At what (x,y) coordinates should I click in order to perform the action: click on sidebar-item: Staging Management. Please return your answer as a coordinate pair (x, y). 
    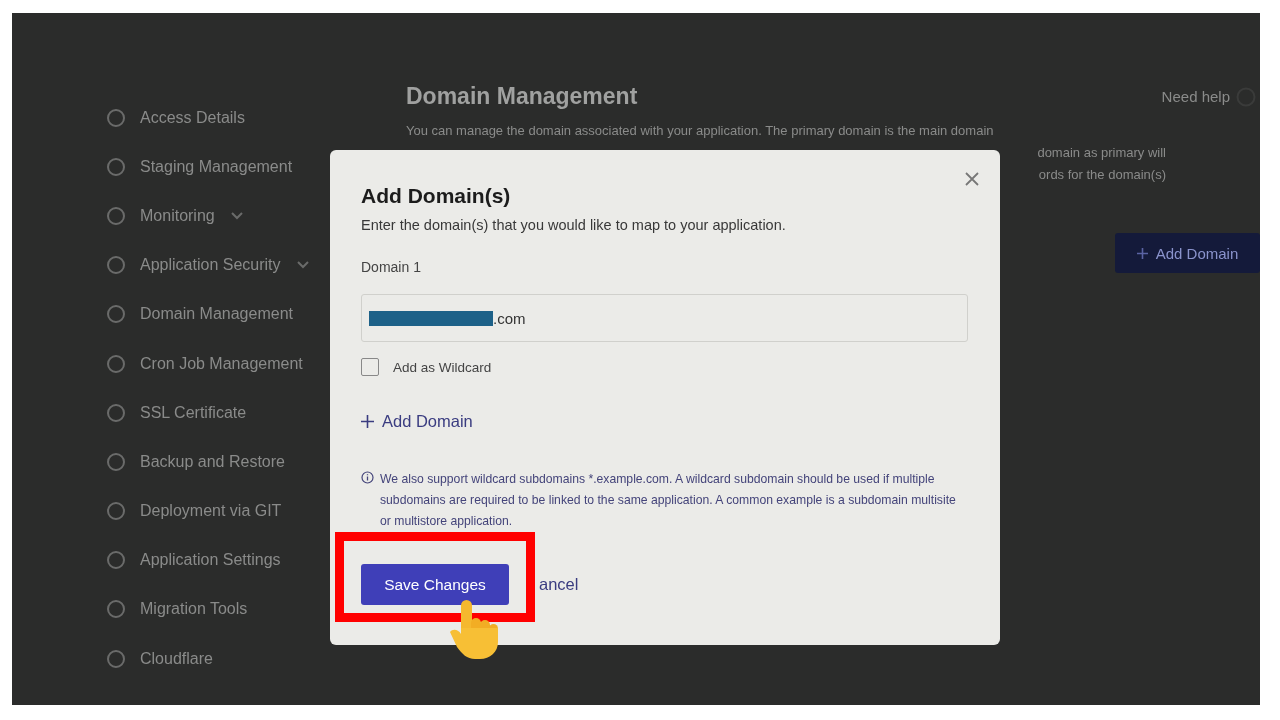
    Looking at the image, I should click on (199, 167).